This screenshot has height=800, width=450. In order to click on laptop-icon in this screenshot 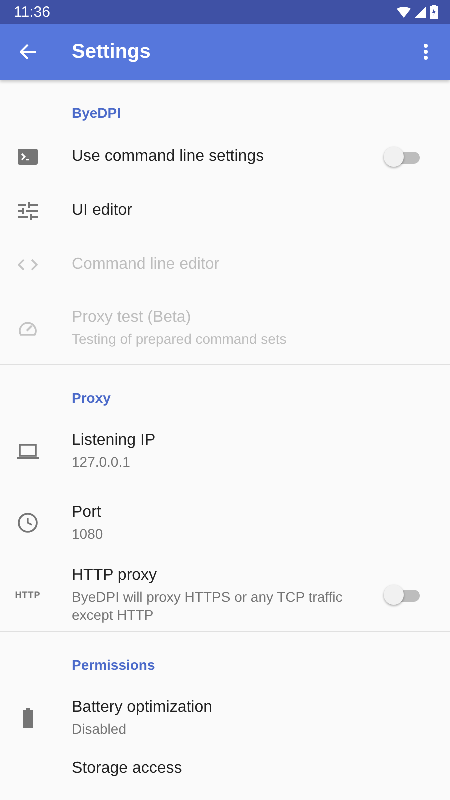, I will do `click(28, 451)`.